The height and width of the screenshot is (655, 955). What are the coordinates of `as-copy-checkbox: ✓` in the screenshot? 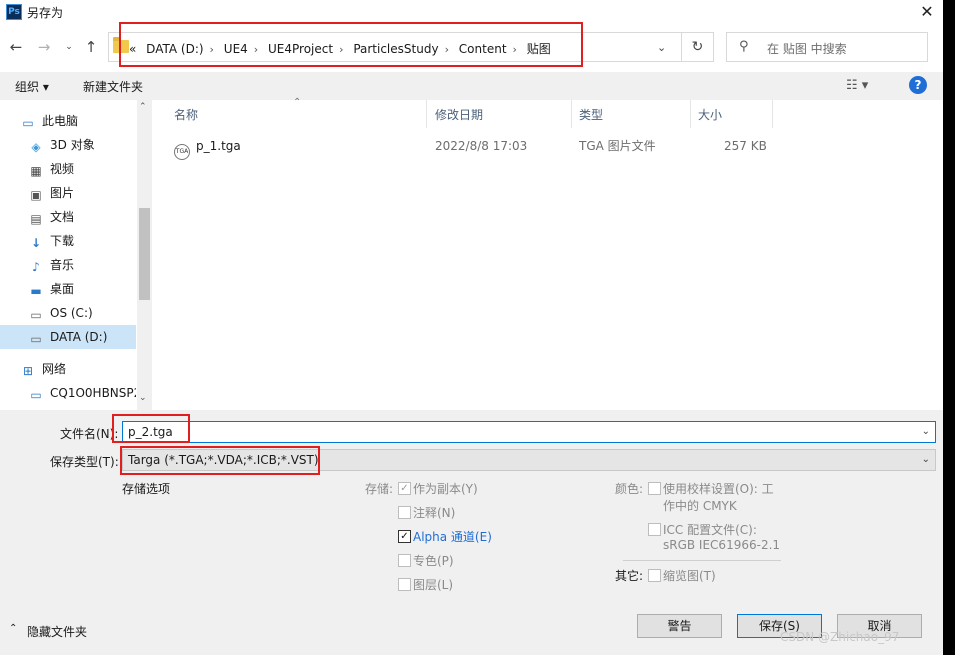 It's located at (404, 488).